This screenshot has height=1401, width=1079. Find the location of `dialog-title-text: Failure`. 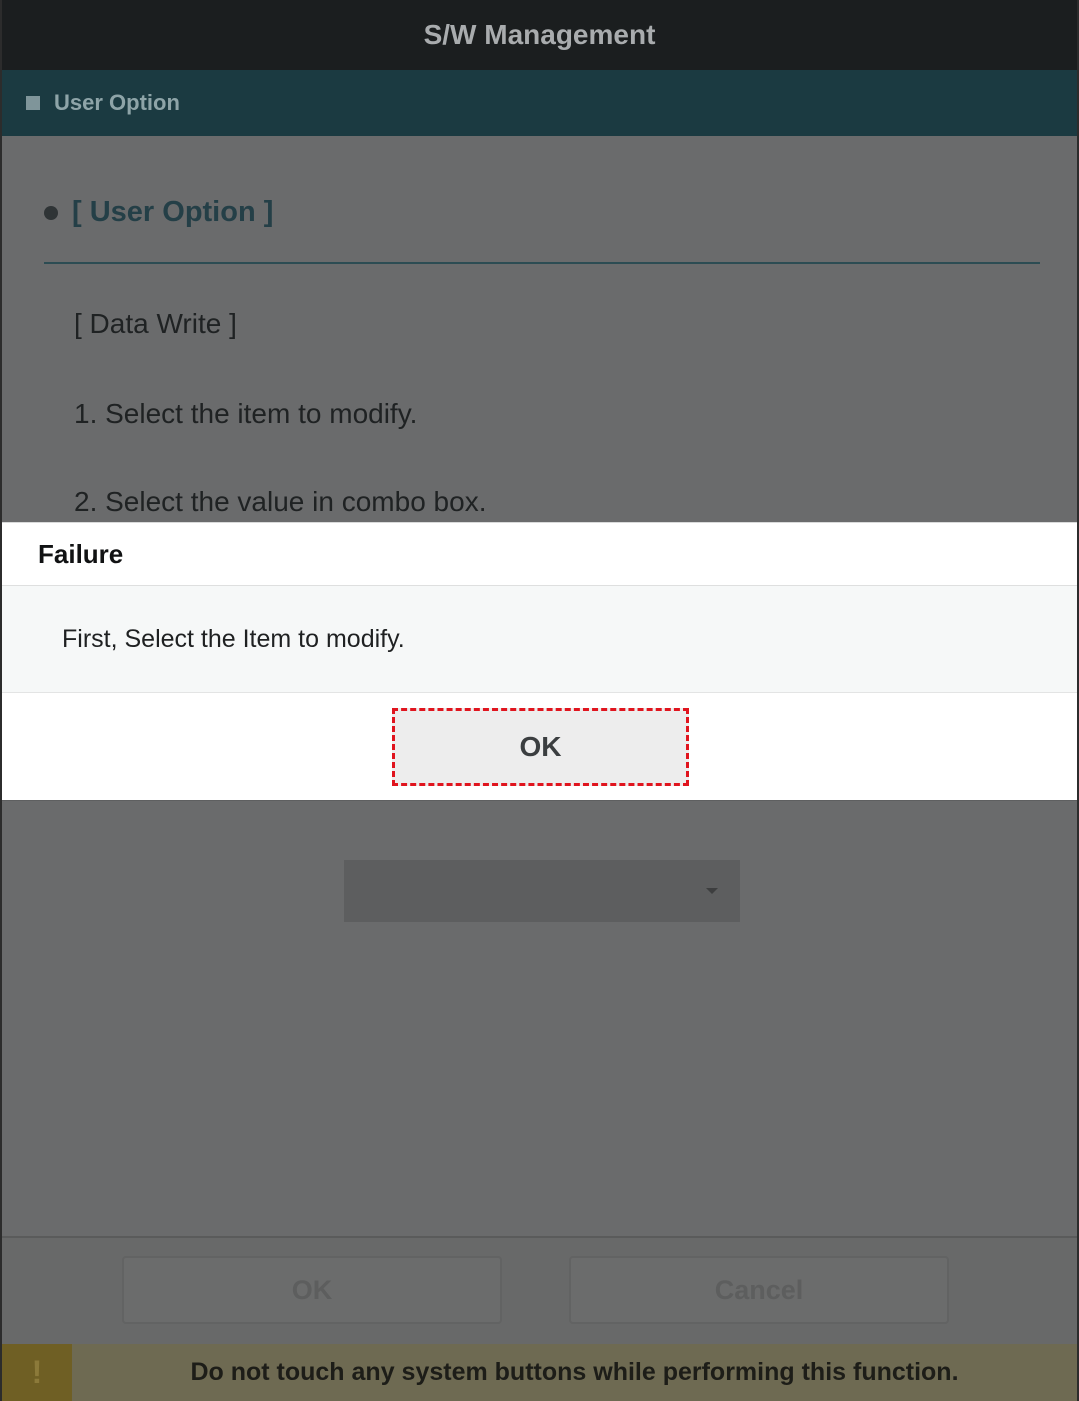

dialog-title-text: Failure is located at coordinates (81, 553).